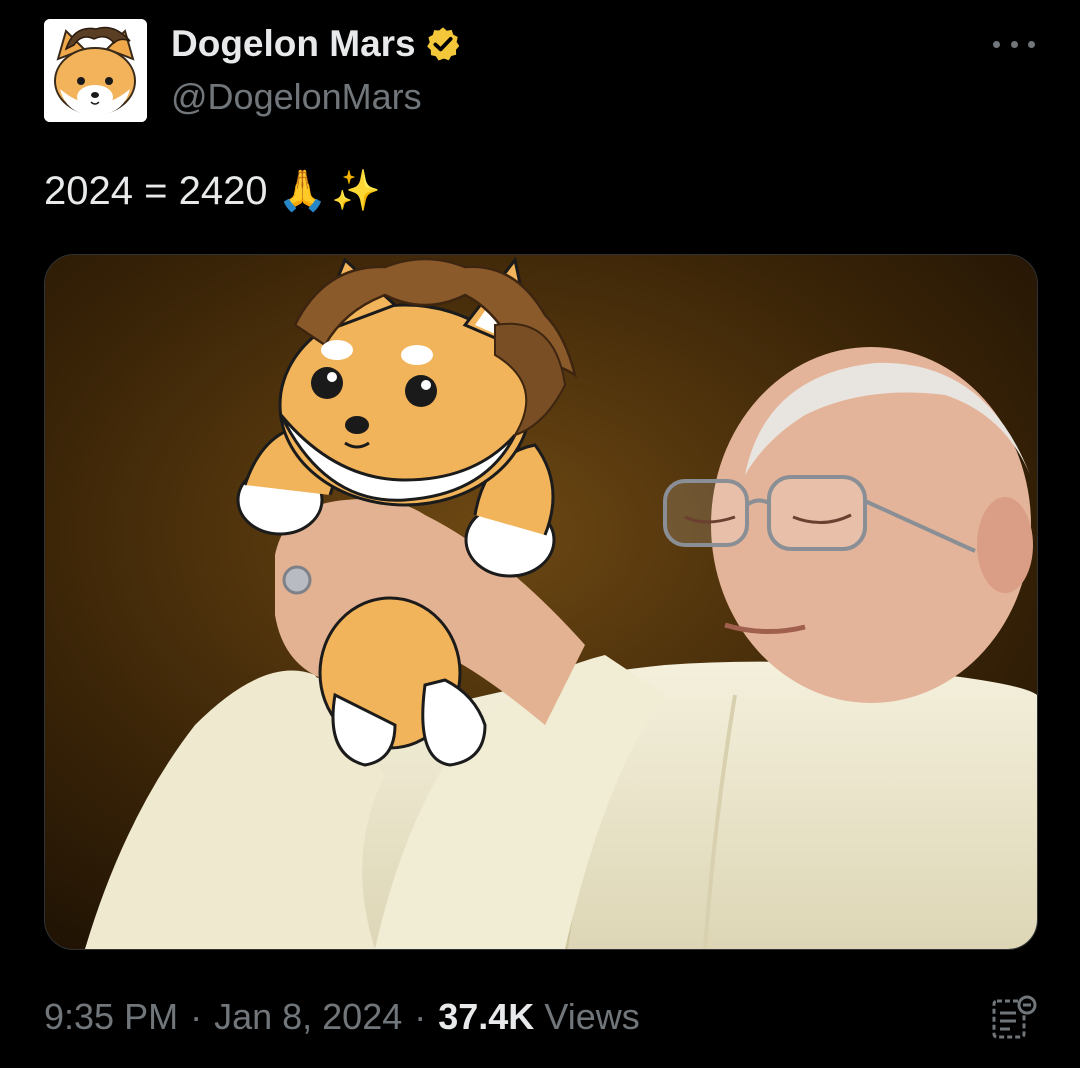  I want to click on post-analytics-icon, so click(1014, 1017).